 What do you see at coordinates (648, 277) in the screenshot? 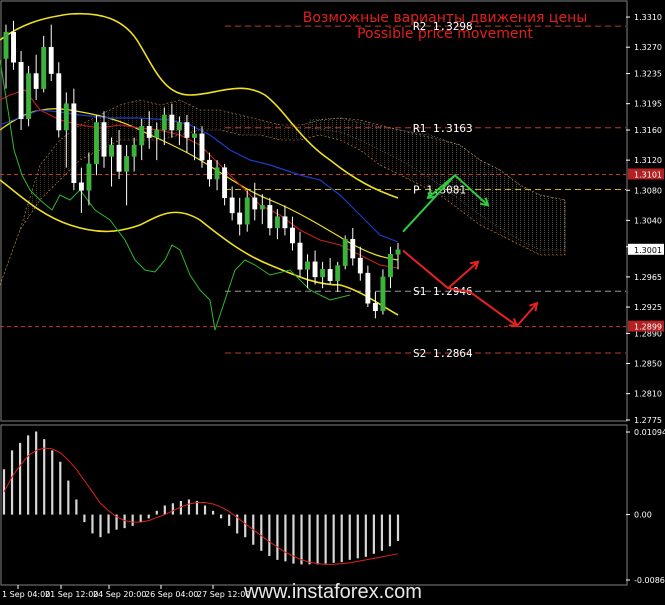
I see `price-tick-label: 1.2965` at bounding box center [648, 277].